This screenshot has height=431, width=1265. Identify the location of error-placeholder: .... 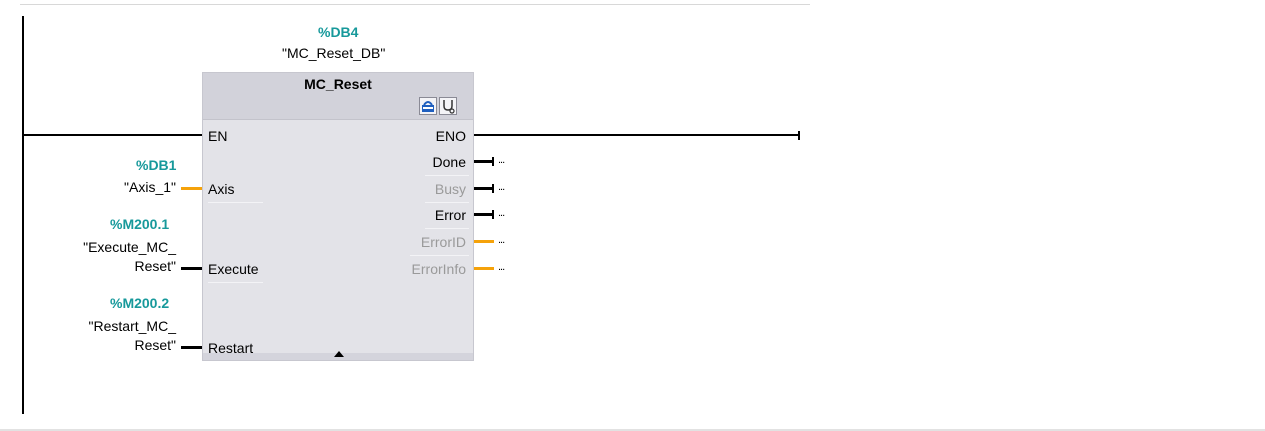
(501, 213).